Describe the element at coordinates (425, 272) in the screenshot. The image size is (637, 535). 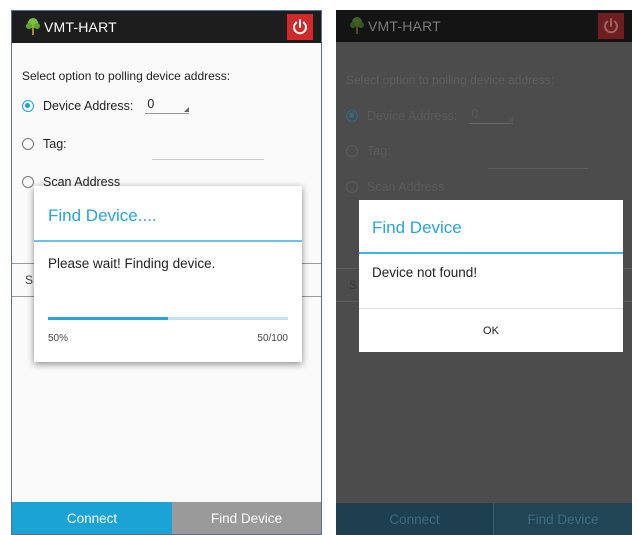
I see `dialog-message: Device not found!` at that location.